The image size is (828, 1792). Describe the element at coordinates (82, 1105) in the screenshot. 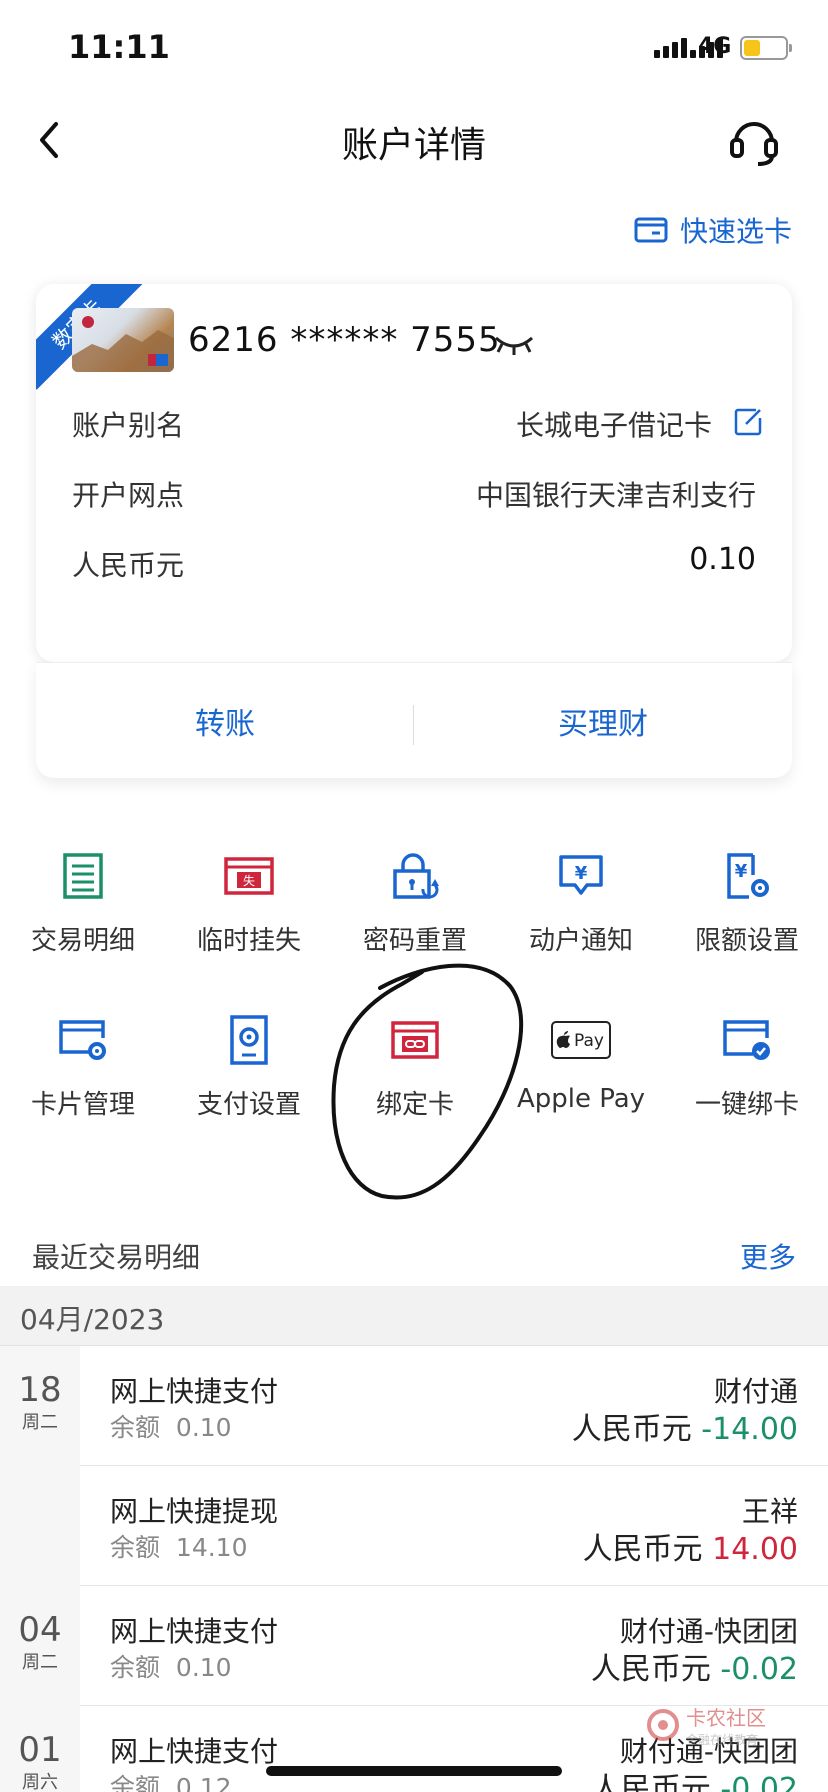

I see `grid-label: 卡片管理` at that location.